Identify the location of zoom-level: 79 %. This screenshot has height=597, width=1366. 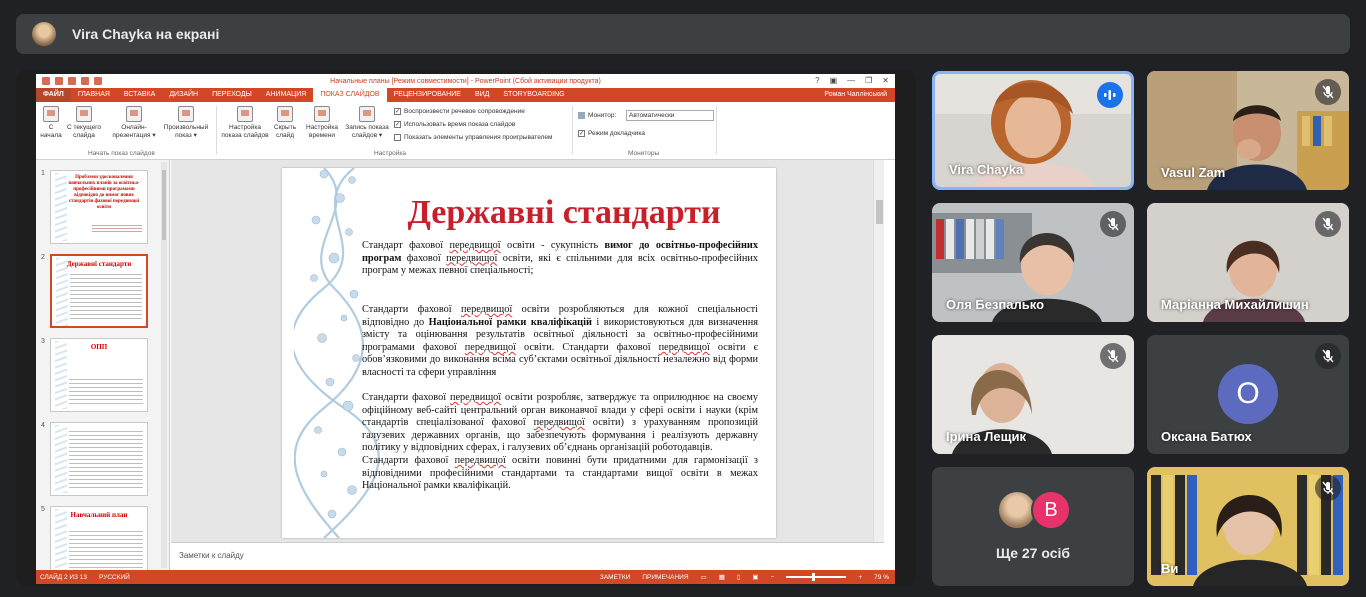
(881, 577).